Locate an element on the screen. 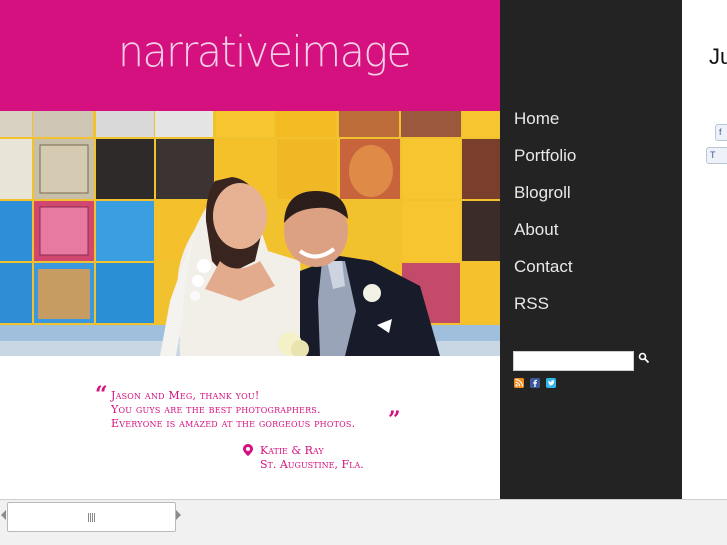  twitter-share-label: T is located at coordinates (713, 155).